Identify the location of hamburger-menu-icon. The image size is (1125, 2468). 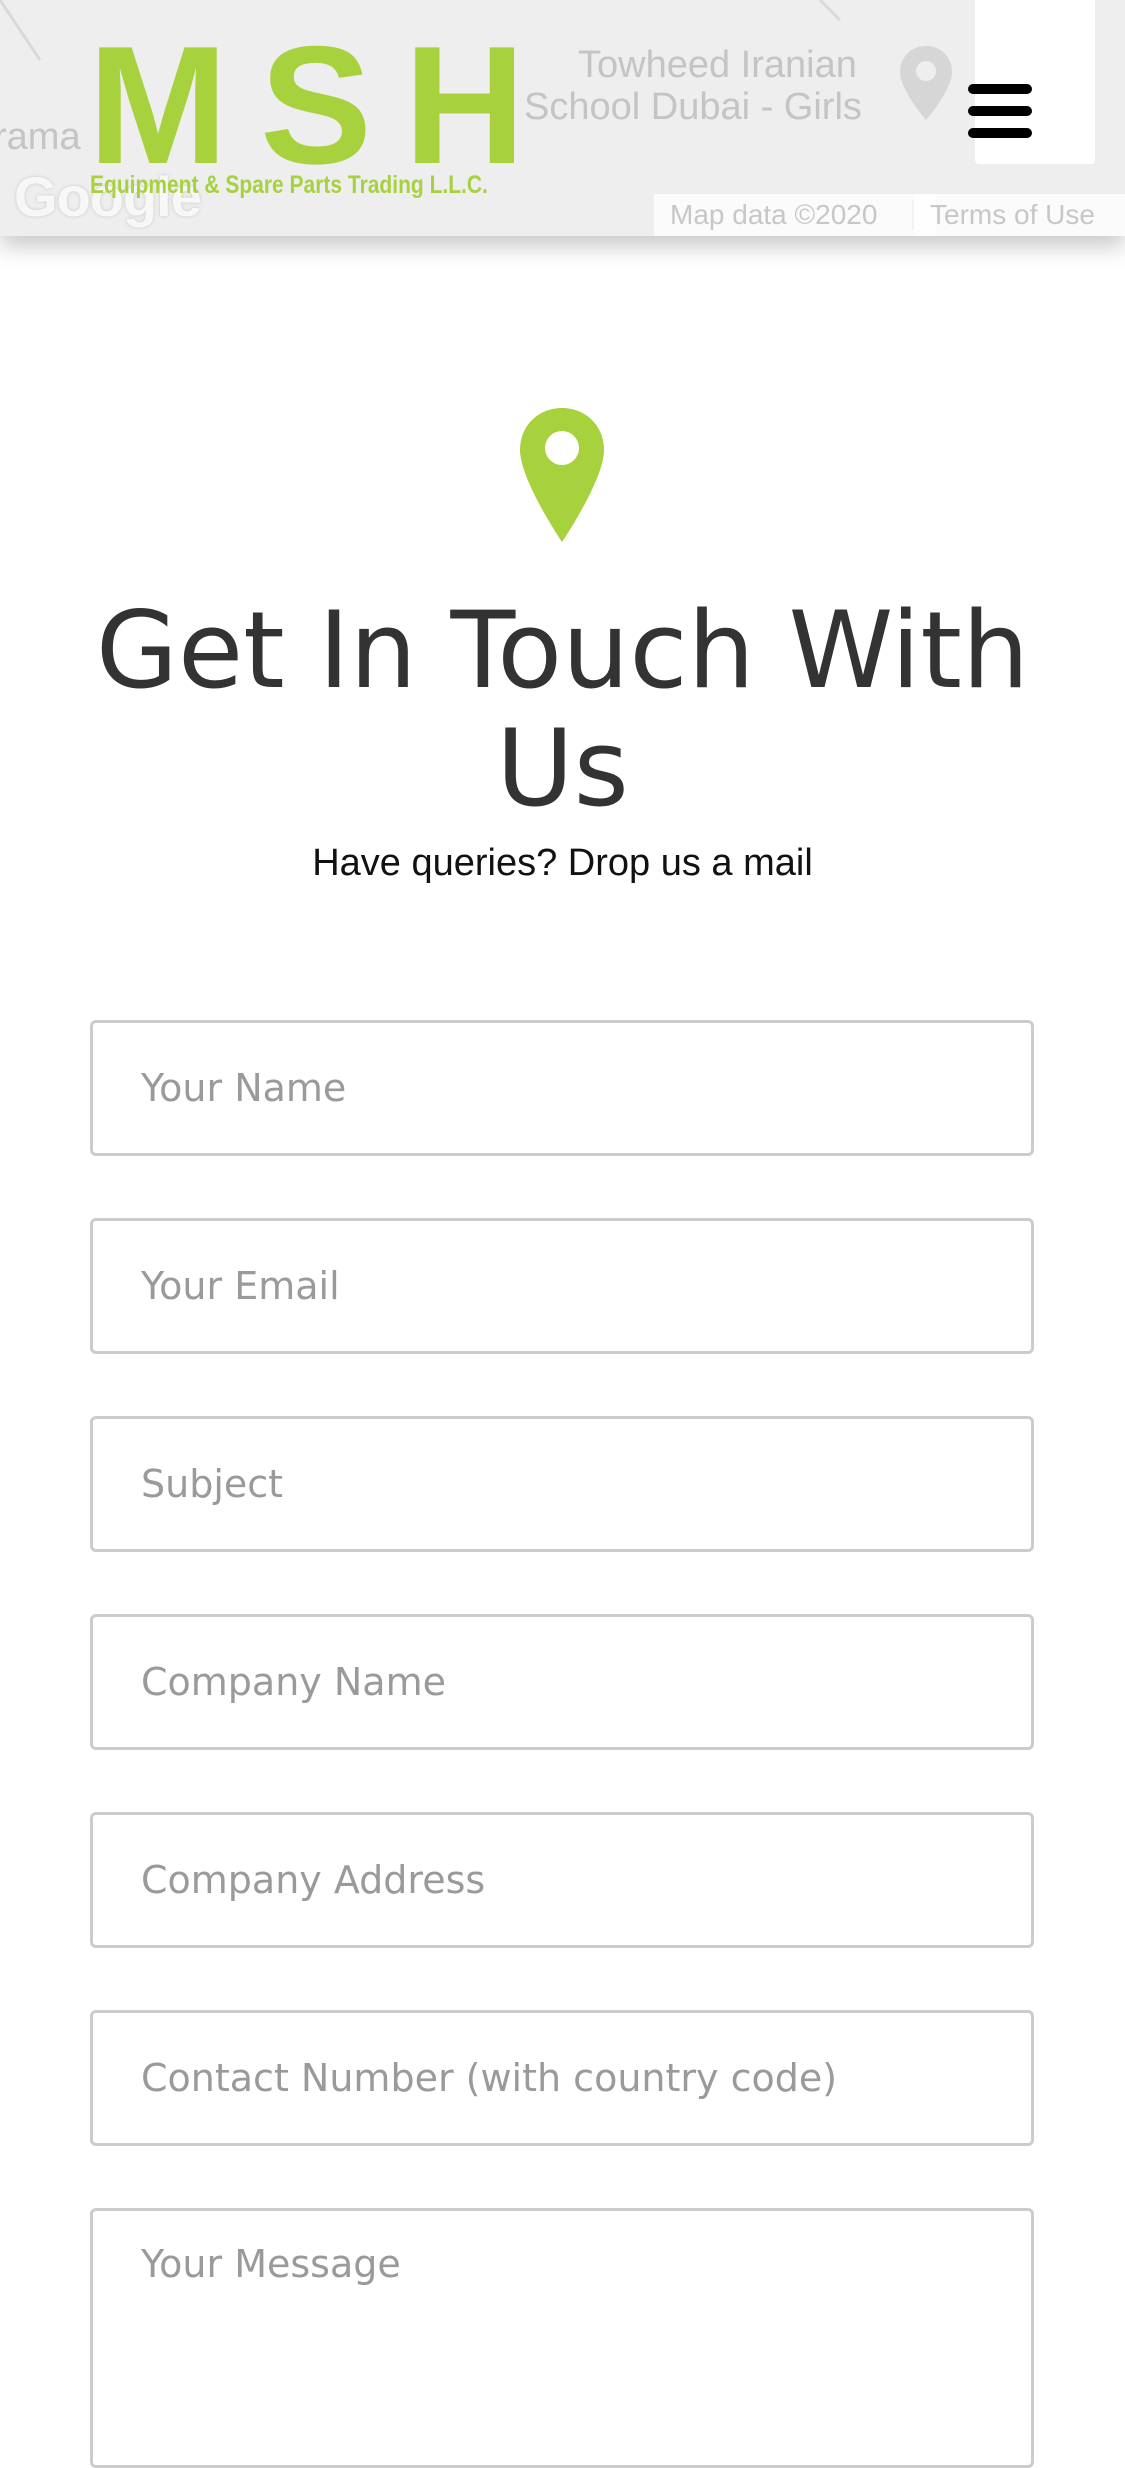
(1000, 112).